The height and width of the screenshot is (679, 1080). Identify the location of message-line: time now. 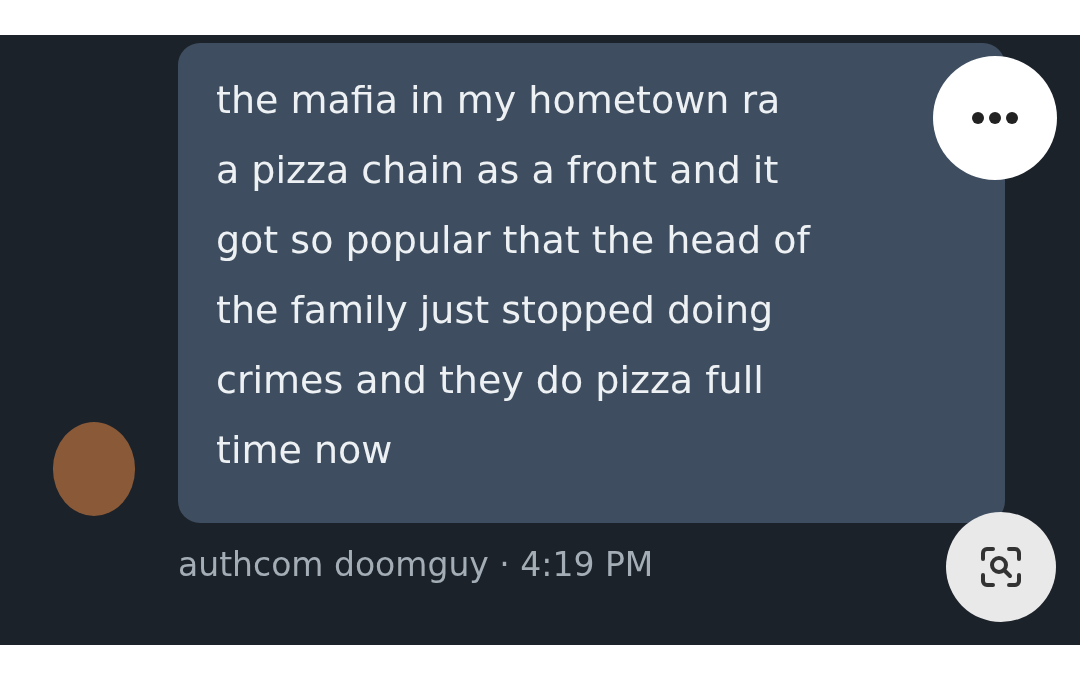
(304, 450).